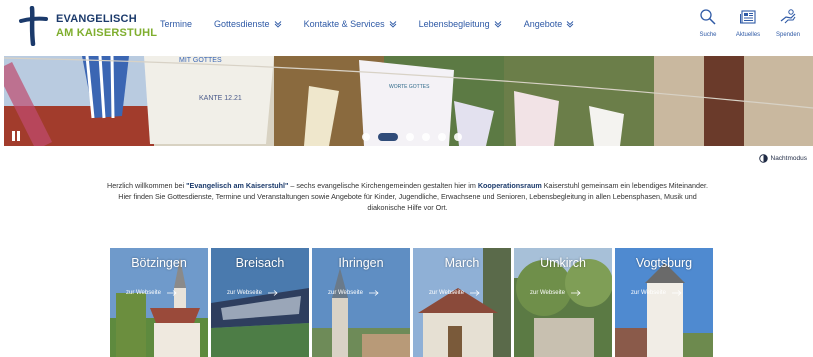 This screenshot has height=357, width=813. Describe the element at coordinates (789, 158) in the screenshot. I see `nightmode-label: Nachtmodus` at that location.